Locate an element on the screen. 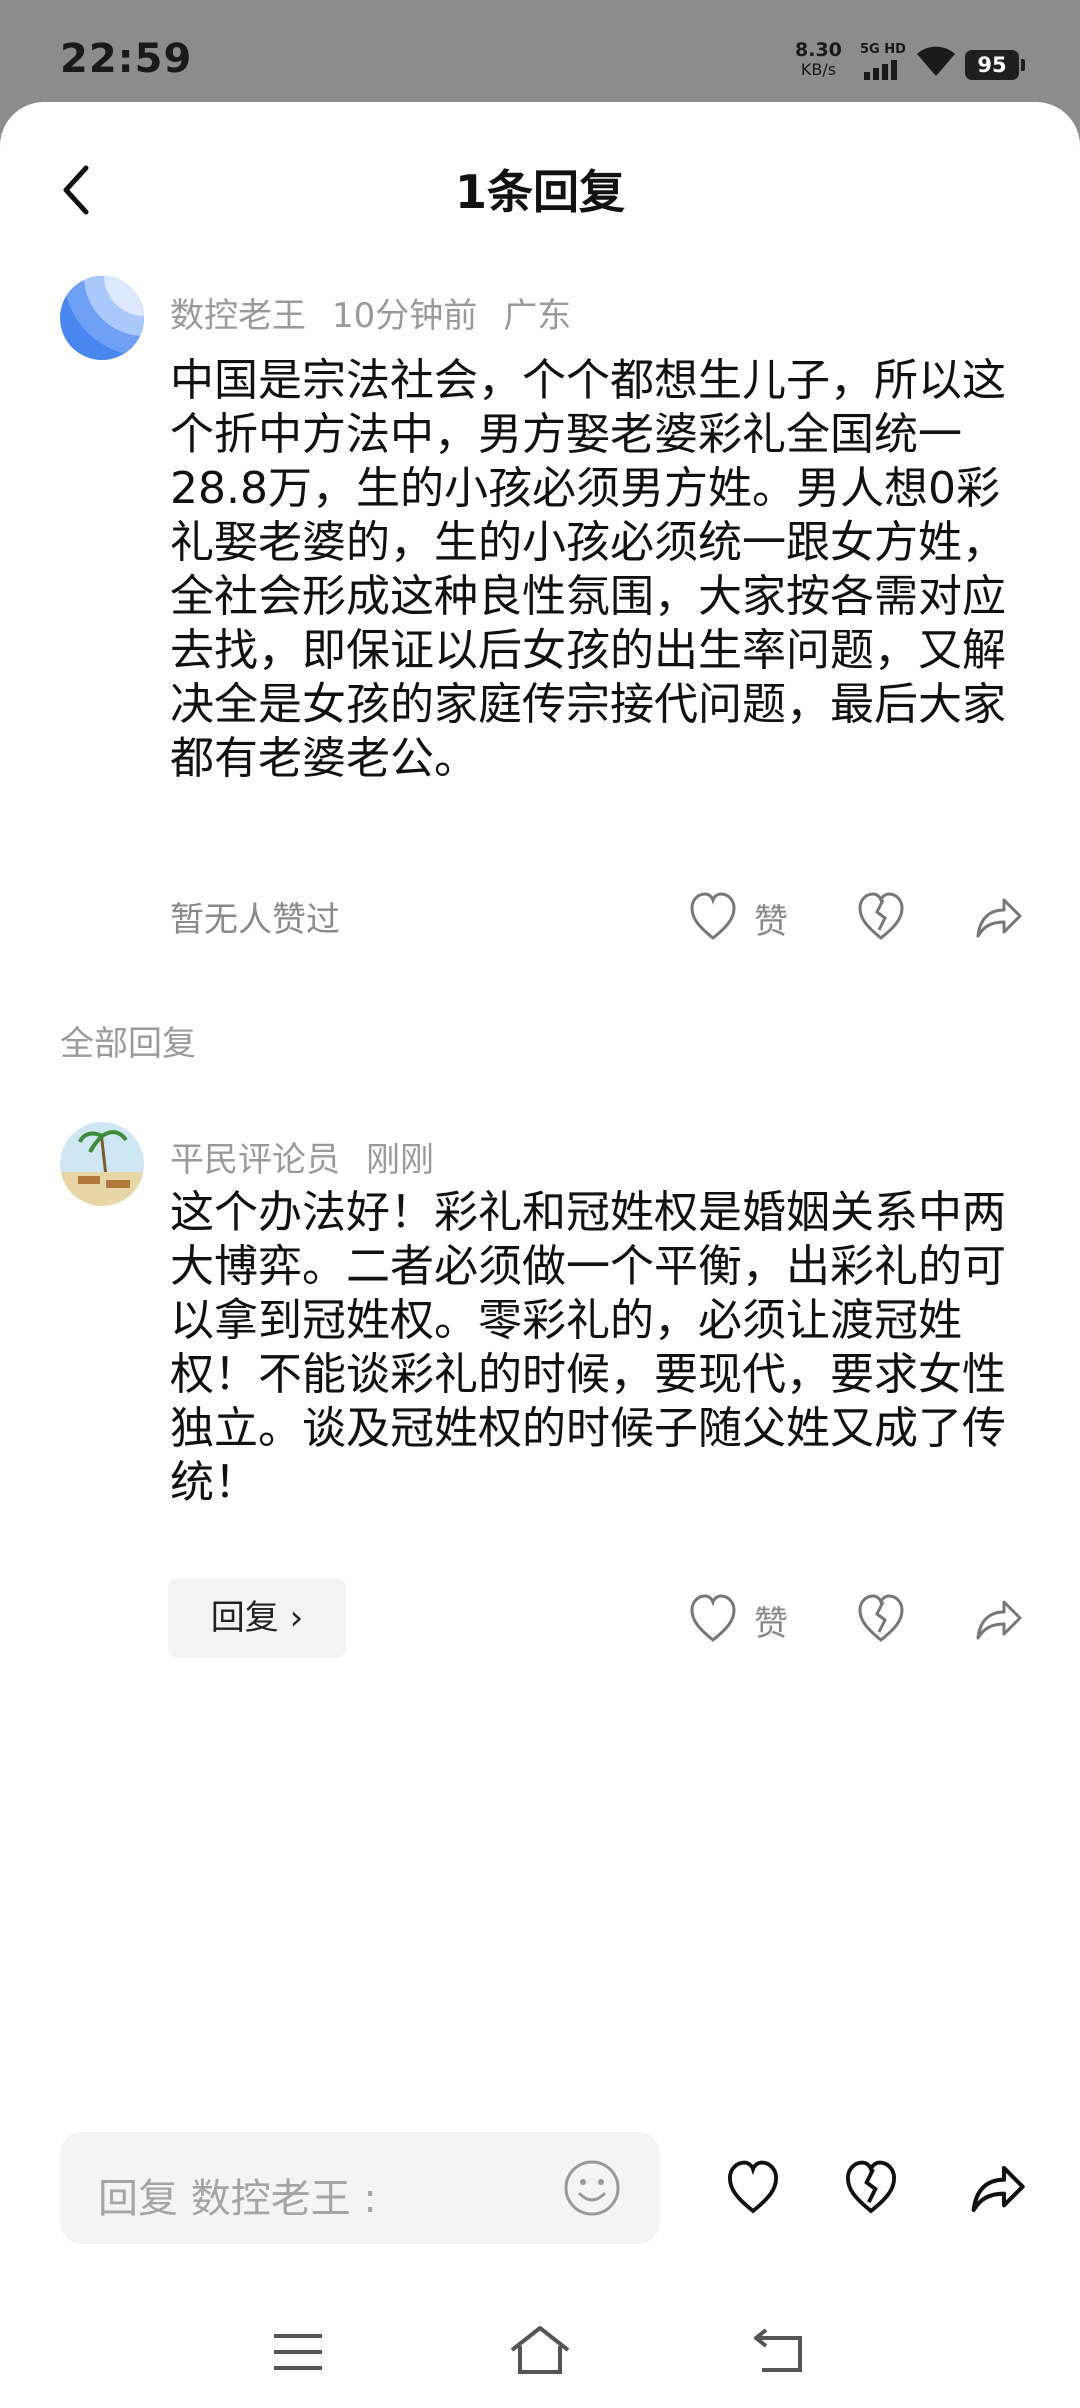  battery-indicator: 95 is located at coordinates (995, 65).